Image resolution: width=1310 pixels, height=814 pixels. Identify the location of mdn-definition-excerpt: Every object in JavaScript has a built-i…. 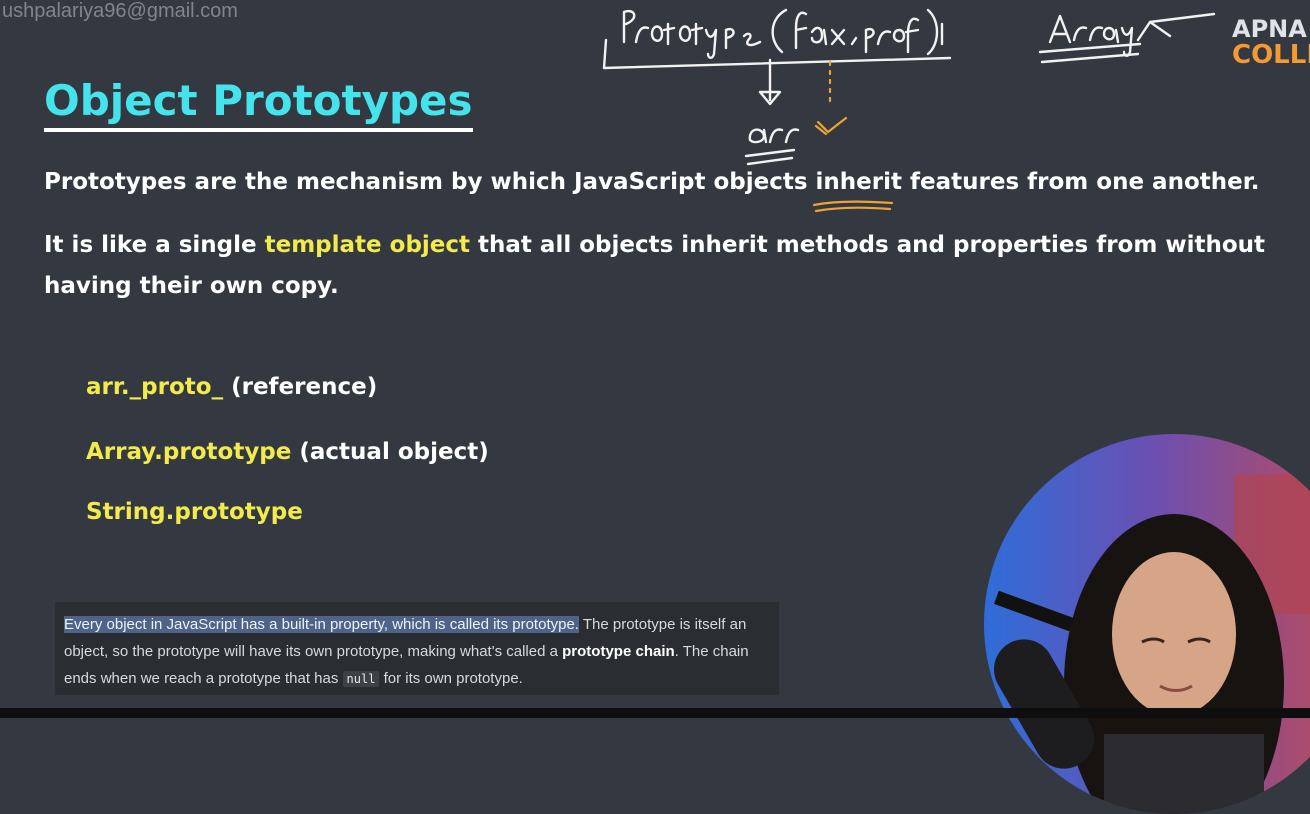
(417, 648).